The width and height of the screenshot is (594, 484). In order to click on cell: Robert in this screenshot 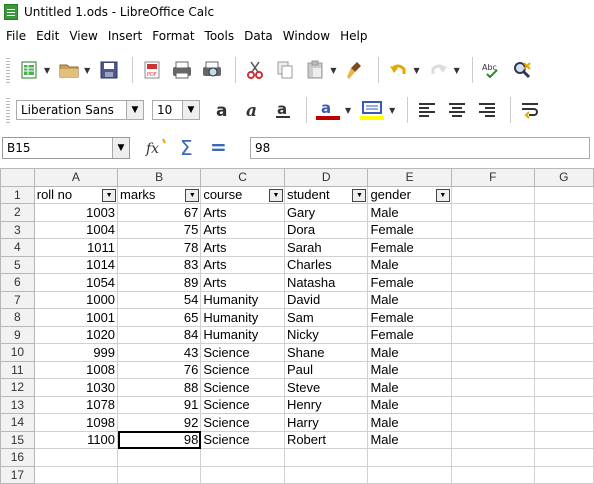, I will do `click(326, 439)`.